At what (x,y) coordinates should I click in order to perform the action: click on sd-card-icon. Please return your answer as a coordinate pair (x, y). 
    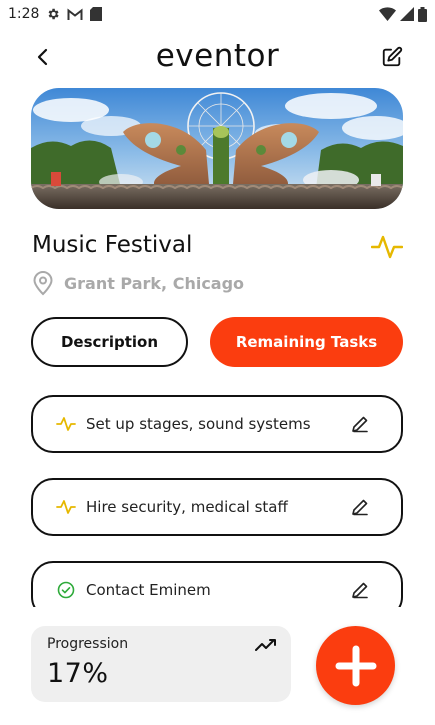
    Looking at the image, I should click on (96, 14).